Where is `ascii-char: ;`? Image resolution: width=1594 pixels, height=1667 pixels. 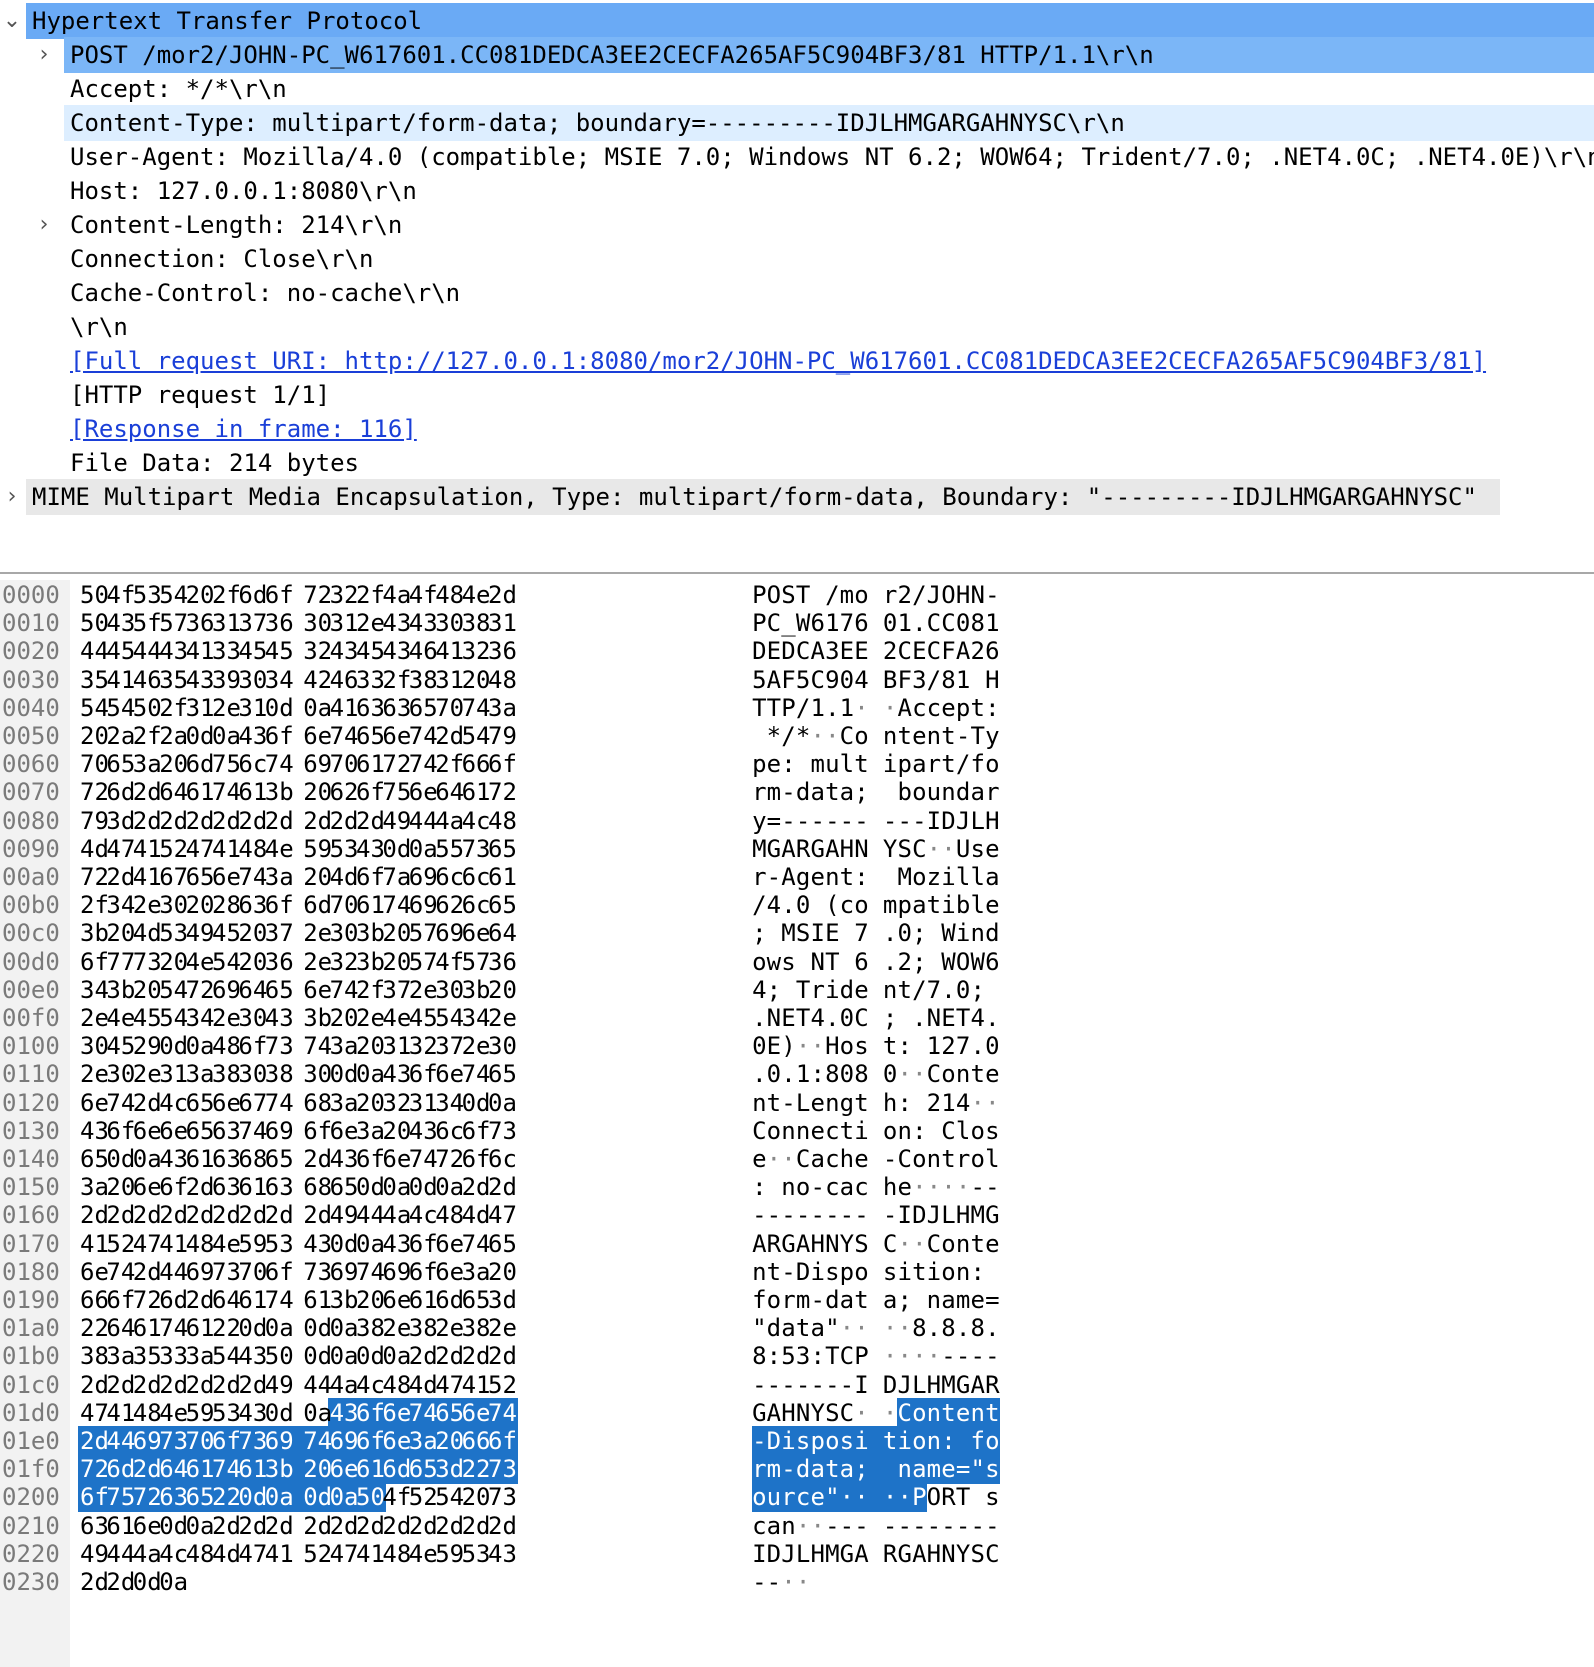 ascii-char: ; is located at coordinates (919, 962).